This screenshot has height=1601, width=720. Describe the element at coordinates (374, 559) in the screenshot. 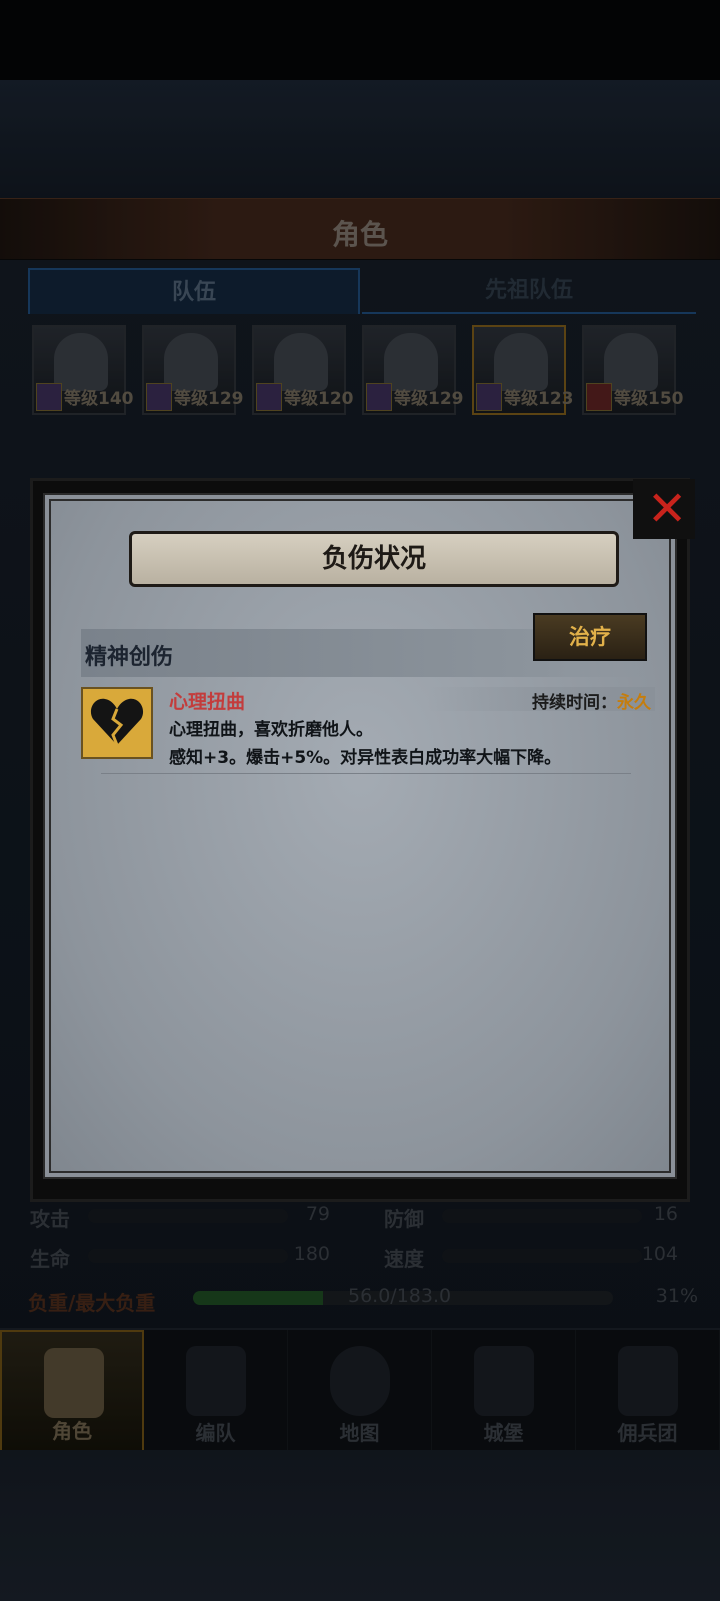

I see `modal-title: 负伤状况` at that location.